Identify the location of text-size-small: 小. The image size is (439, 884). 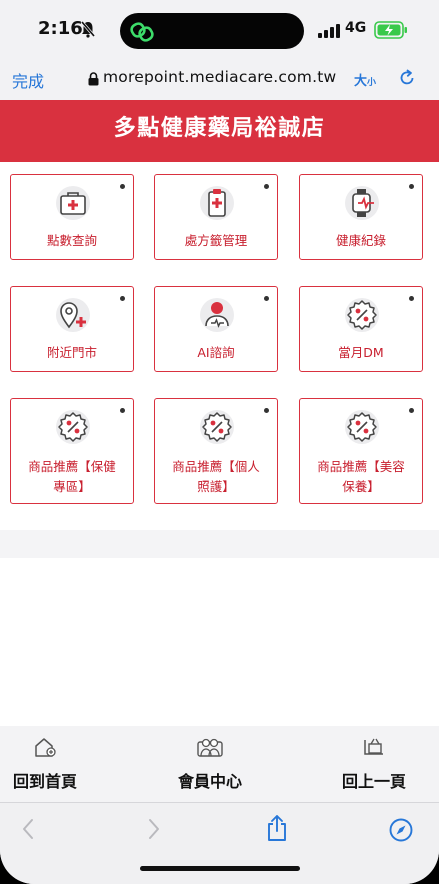
(372, 83).